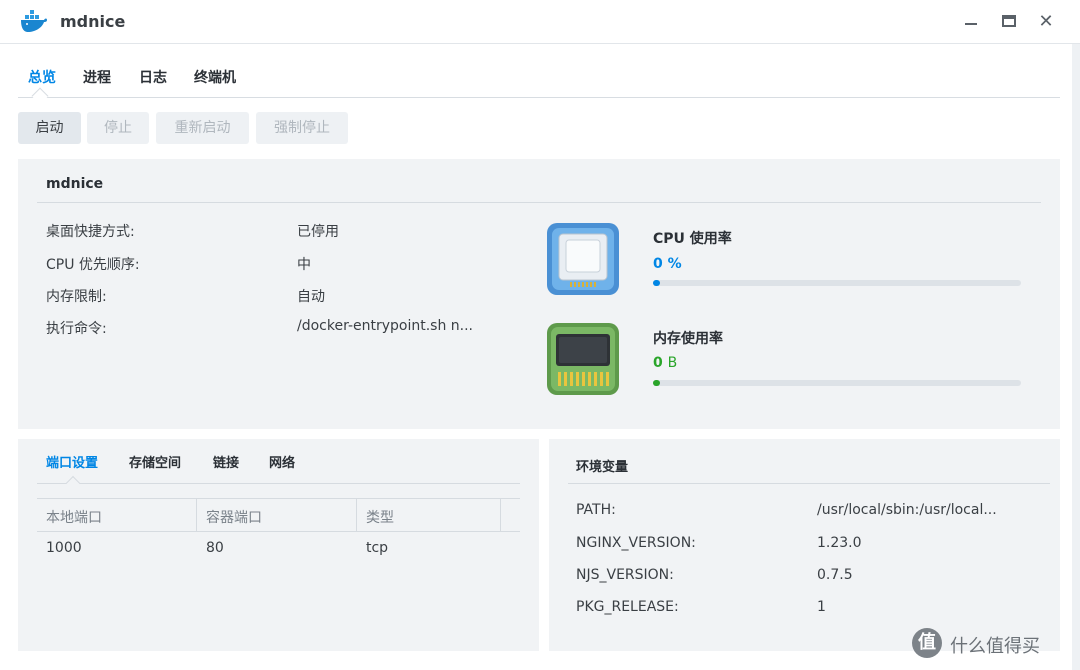 The width and height of the screenshot is (1080, 670). Describe the element at coordinates (304, 265) in the screenshot. I see `cpu-priority-value: 中` at that location.